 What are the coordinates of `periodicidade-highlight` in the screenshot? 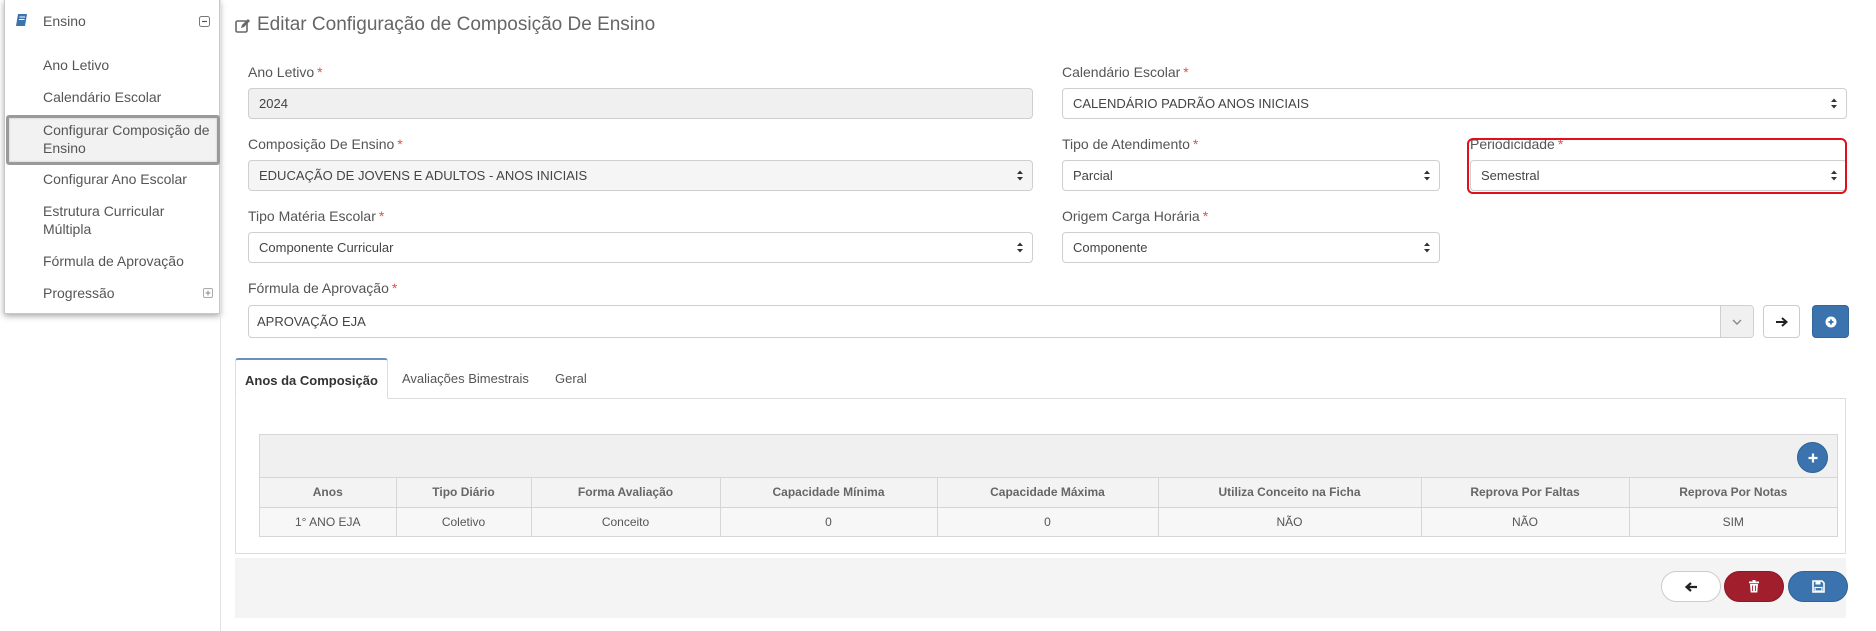 It's located at (1657, 166).